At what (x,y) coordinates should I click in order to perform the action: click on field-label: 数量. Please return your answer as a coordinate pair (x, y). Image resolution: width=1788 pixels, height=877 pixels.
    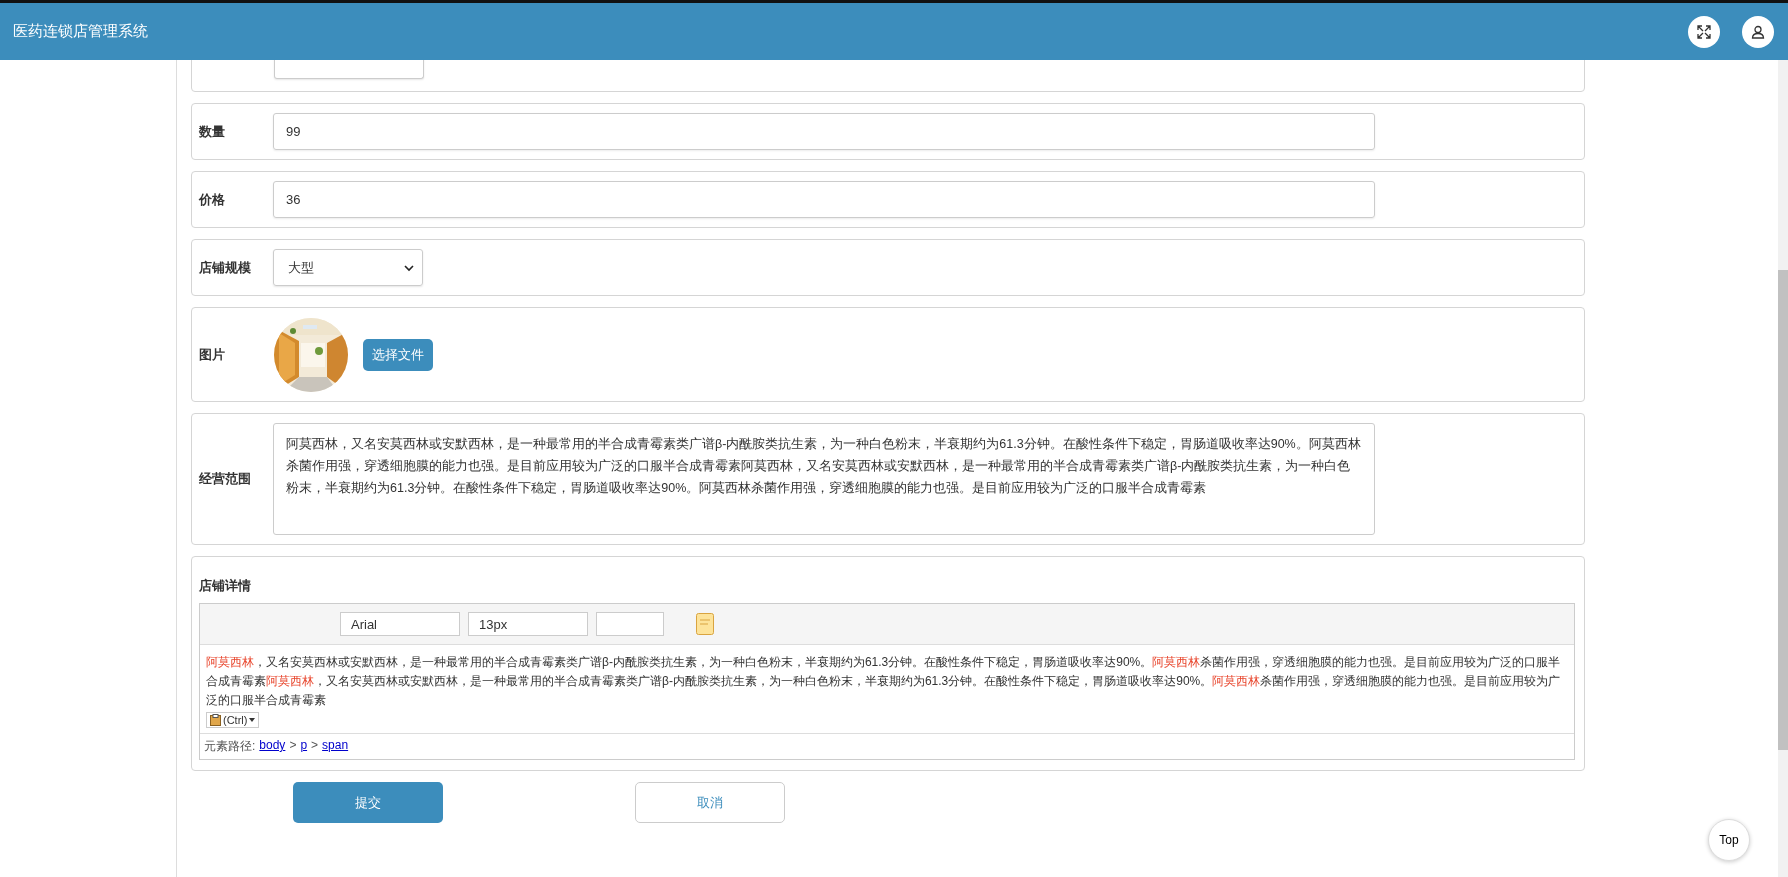
    Looking at the image, I should click on (212, 131).